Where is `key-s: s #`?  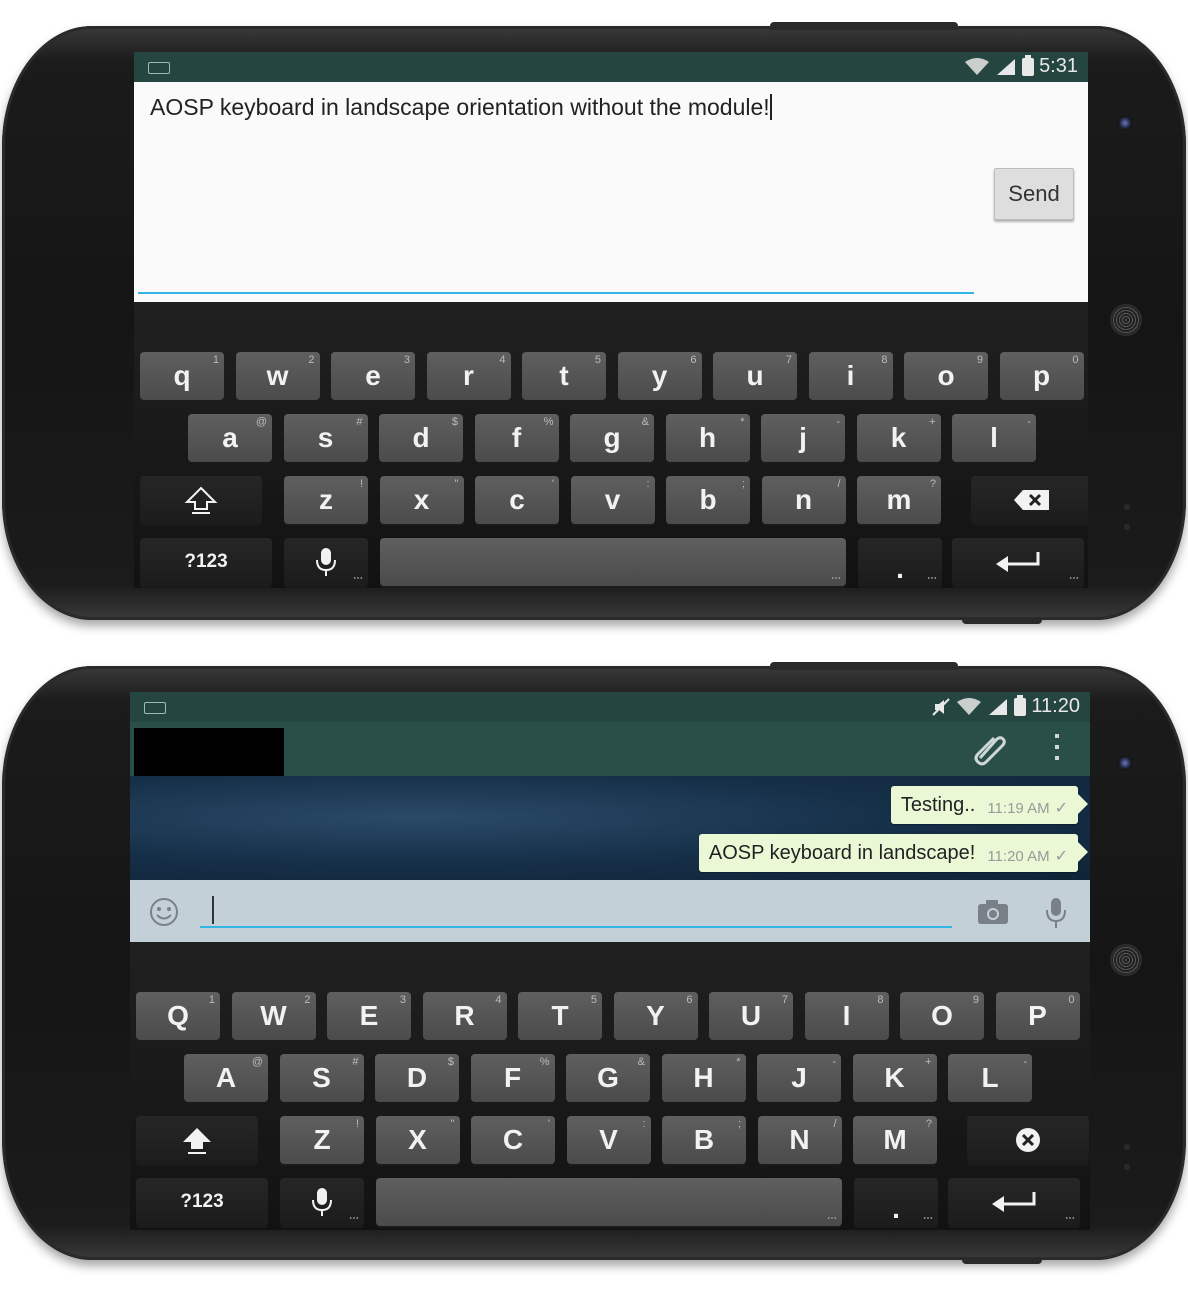
key-s: s # is located at coordinates (325, 438).